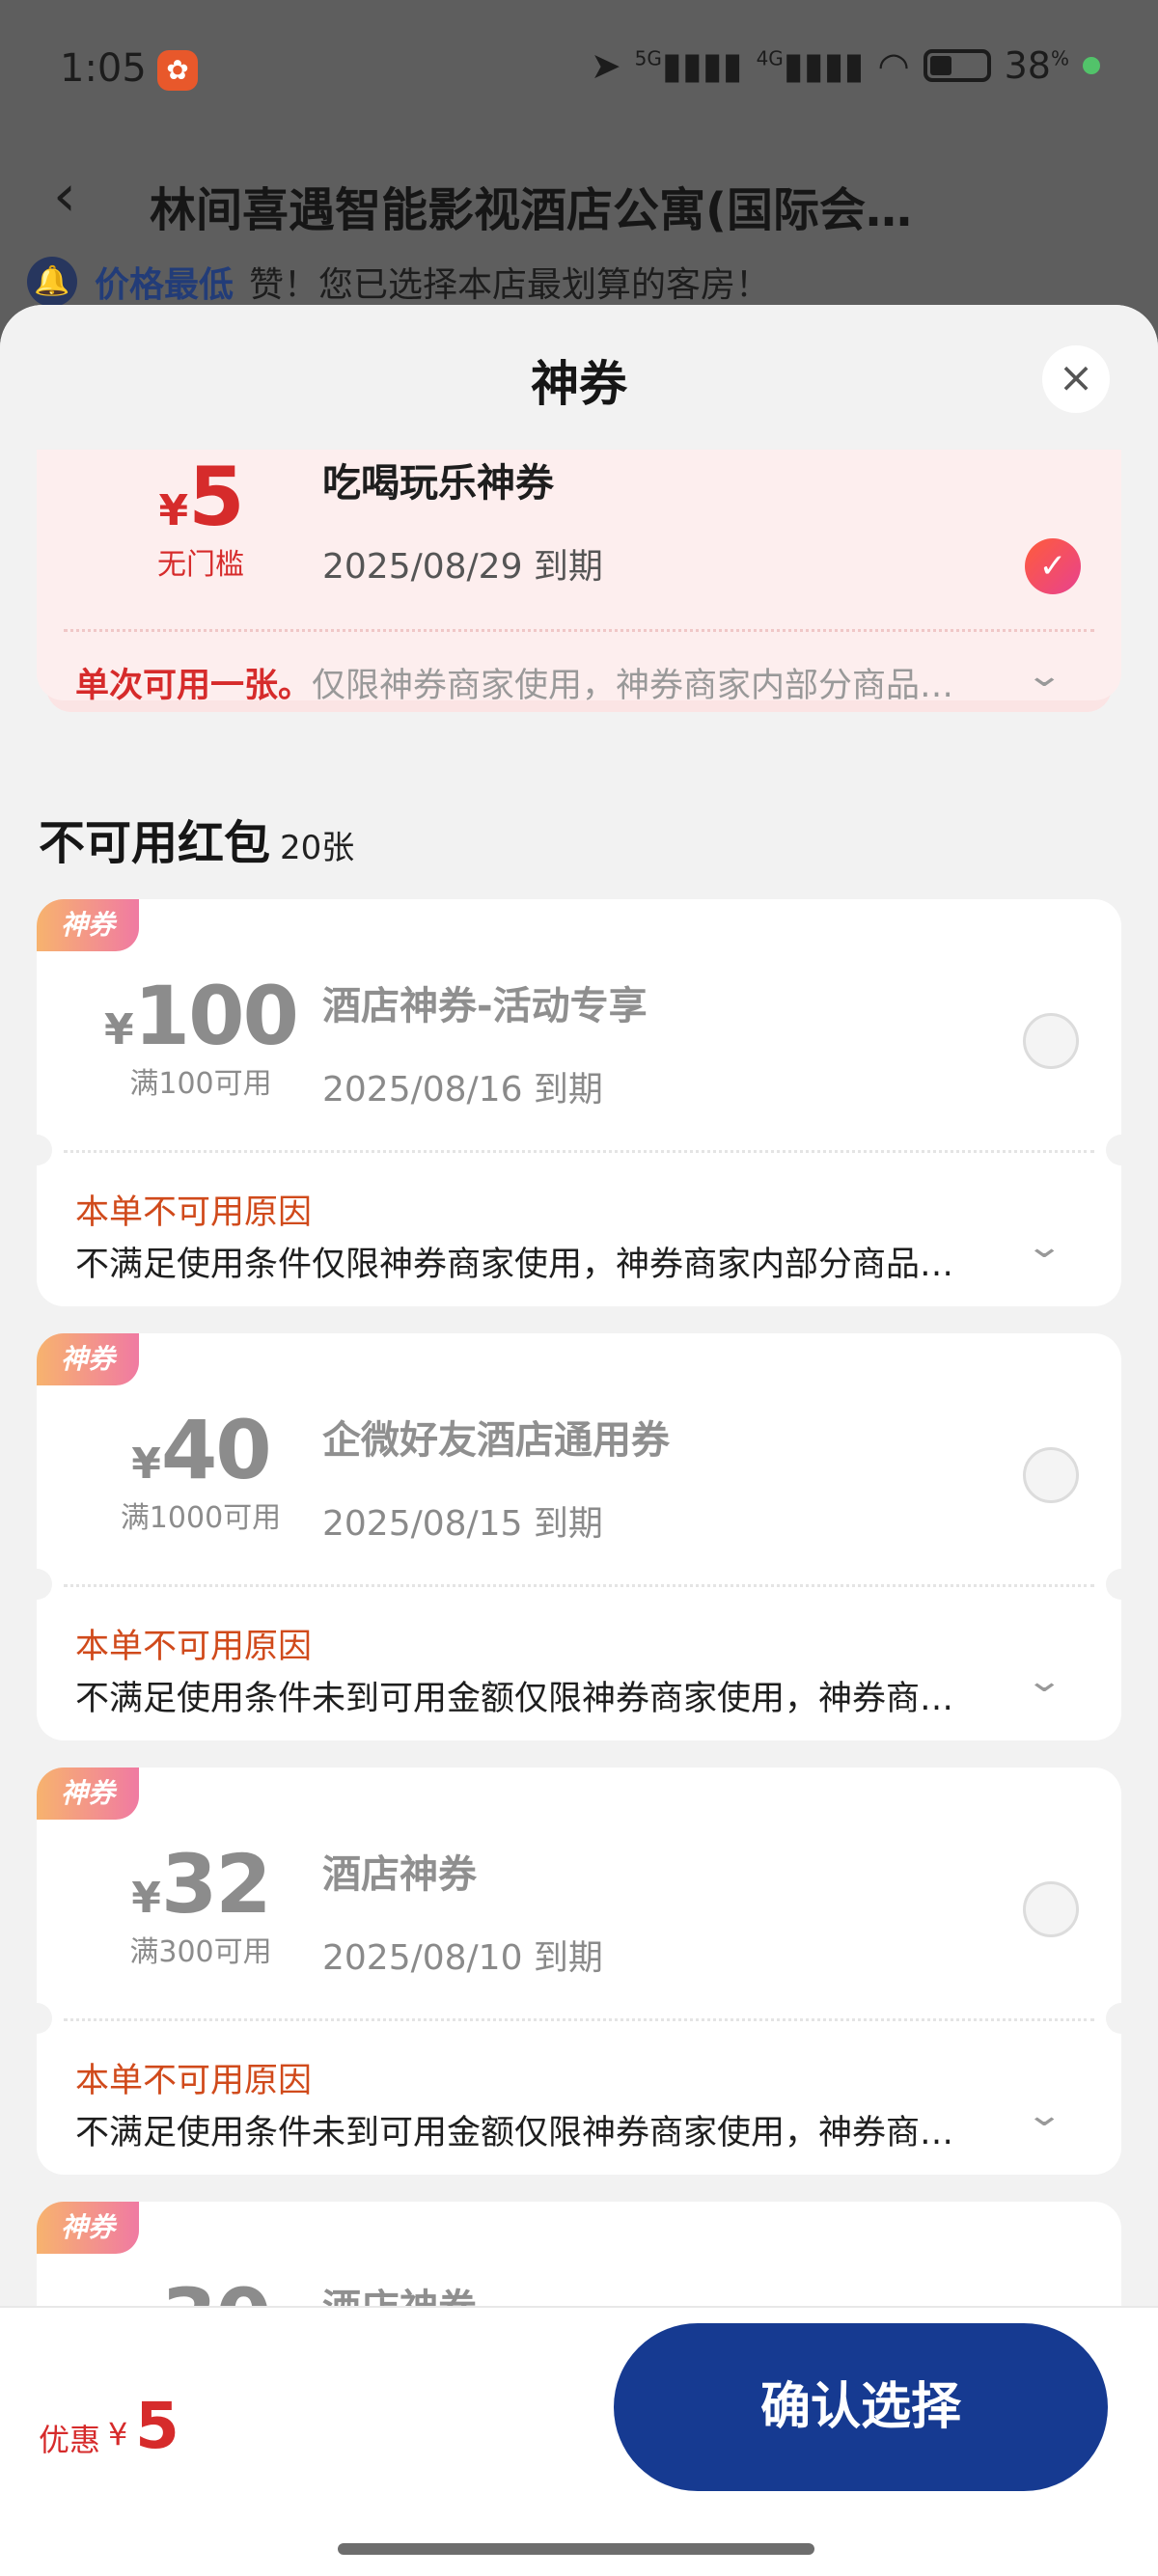 This screenshot has width=1158, height=2576. Describe the element at coordinates (579, 2441) in the screenshot. I see `footer-bar: 优惠 ¥ 5 确认选择` at that location.